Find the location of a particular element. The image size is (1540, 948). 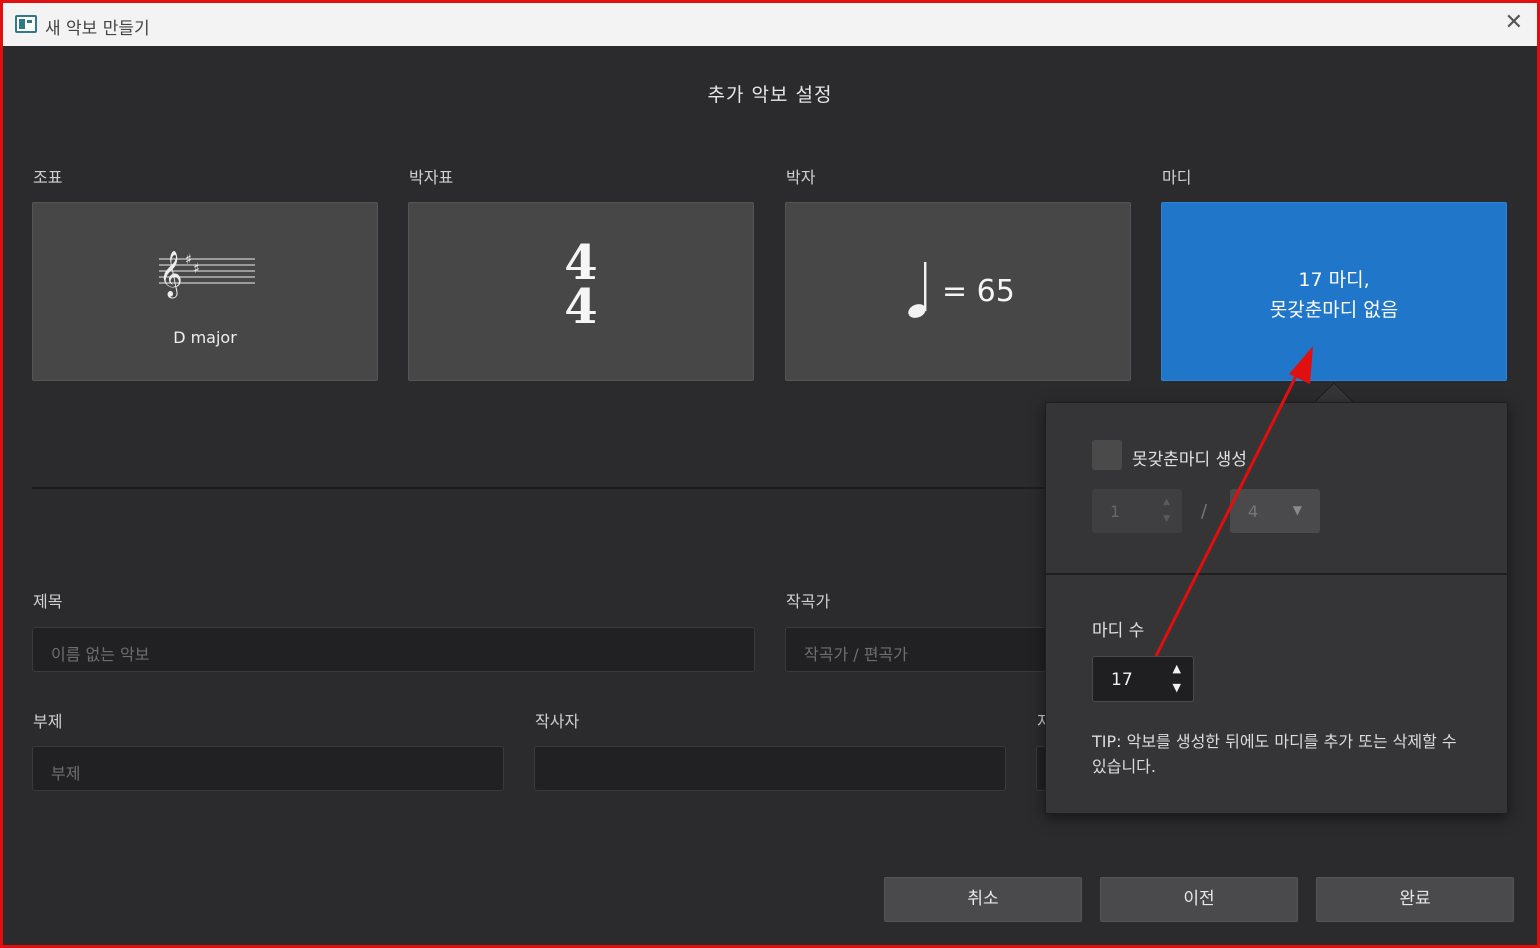

pickup-numerator-spinner: 1 ▲ ▼ is located at coordinates (1137, 511).